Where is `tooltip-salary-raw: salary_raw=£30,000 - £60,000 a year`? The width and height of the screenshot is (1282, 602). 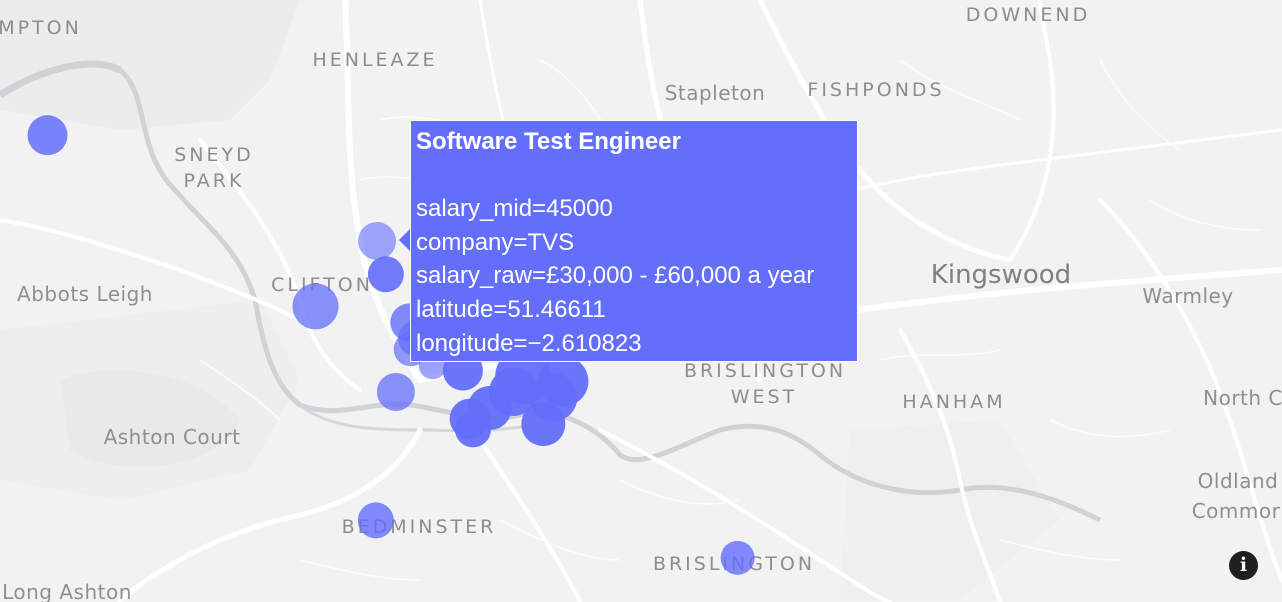
tooltip-salary-raw: salary_raw=£30,000 - £60,000 a year is located at coordinates (615, 276).